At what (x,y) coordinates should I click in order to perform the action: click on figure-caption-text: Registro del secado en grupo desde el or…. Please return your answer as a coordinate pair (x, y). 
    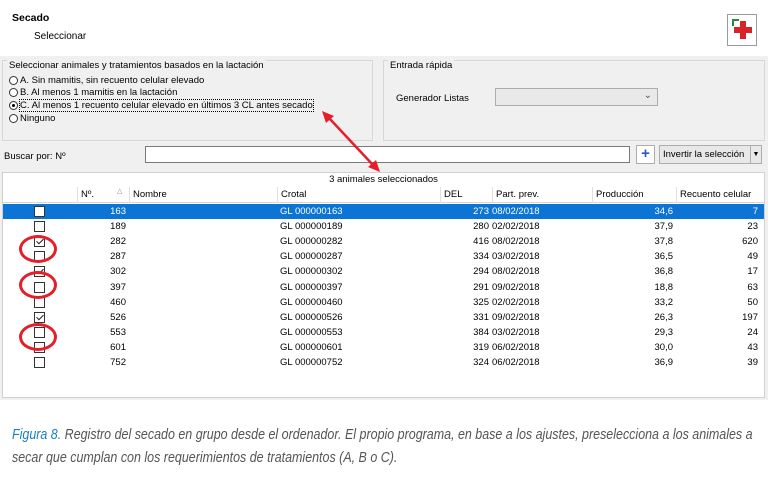
    Looking at the image, I should click on (382, 446).